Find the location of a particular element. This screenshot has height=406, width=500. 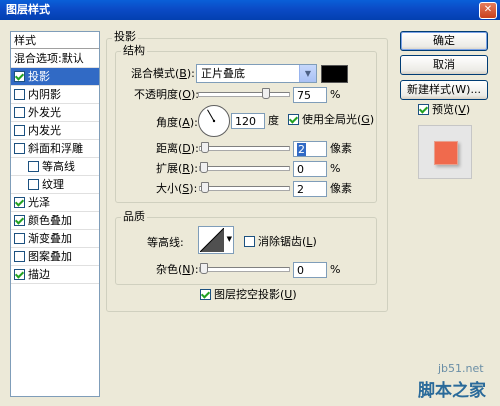

style-list-item: 颜色叠加 is located at coordinates (55, 221).